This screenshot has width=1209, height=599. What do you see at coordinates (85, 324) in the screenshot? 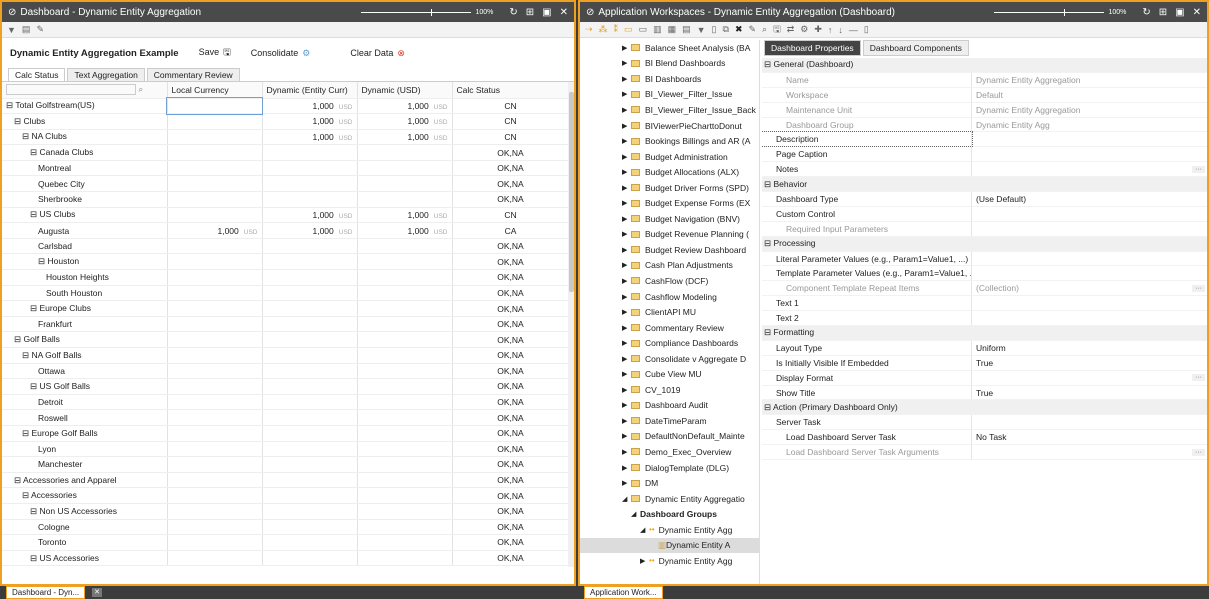
I see `row-label-cell: Frankfurt` at bounding box center [85, 324].